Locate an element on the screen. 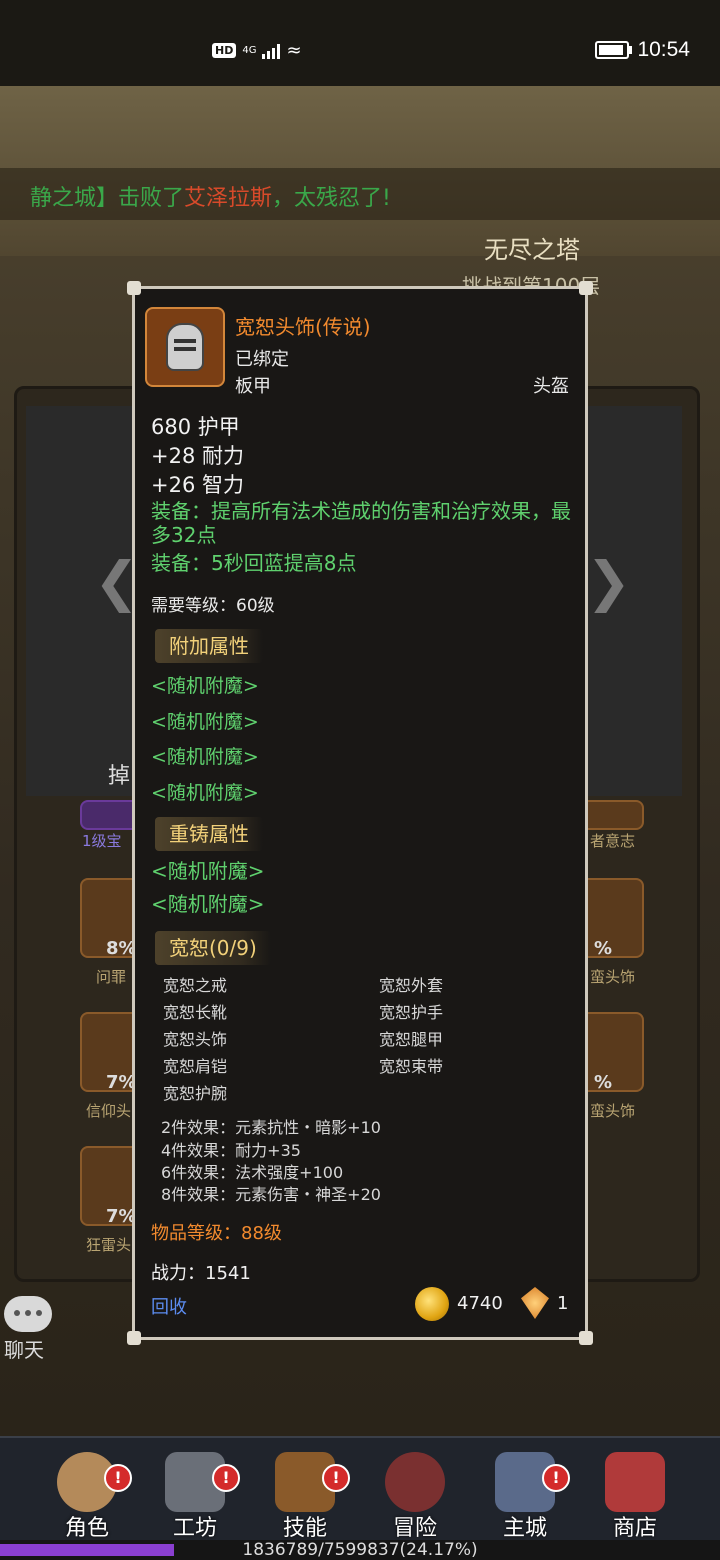  extra-attr-title: 附加属性 is located at coordinates (209, 646).